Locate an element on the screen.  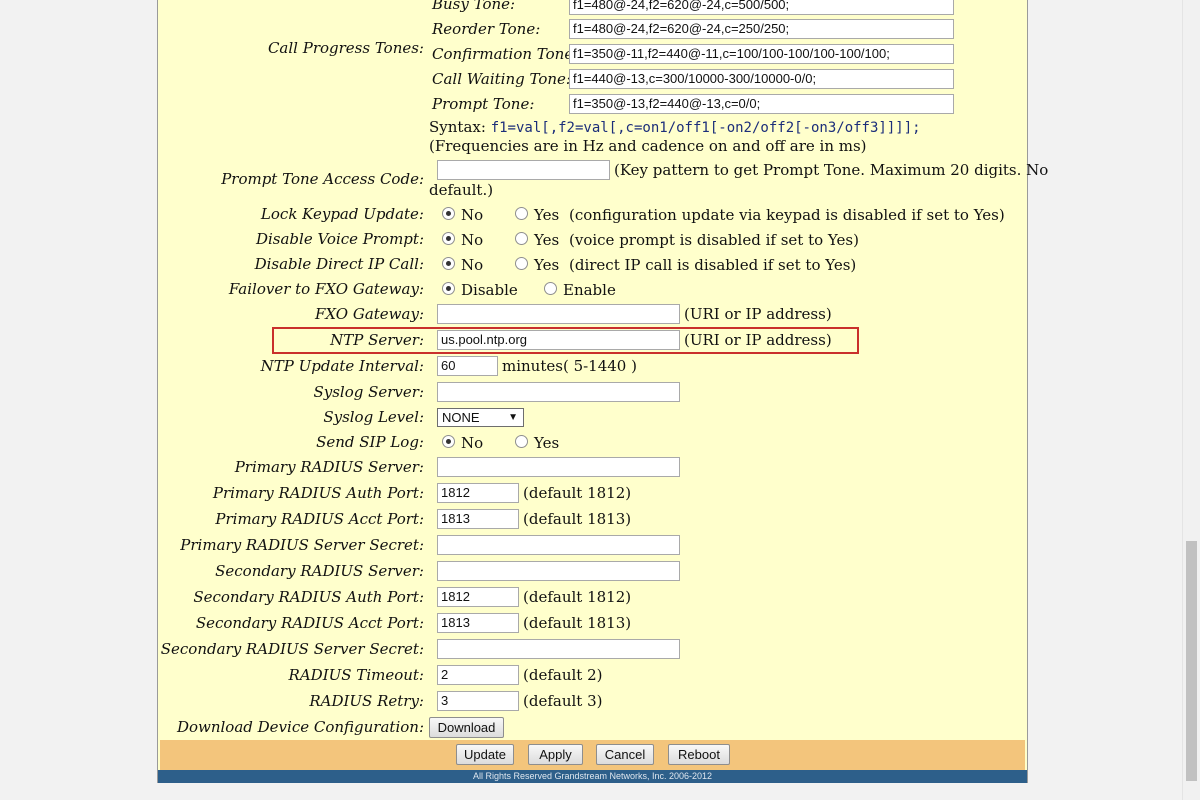
failover-fxo-enable-label: Enable is located at coordinates (589, 290).